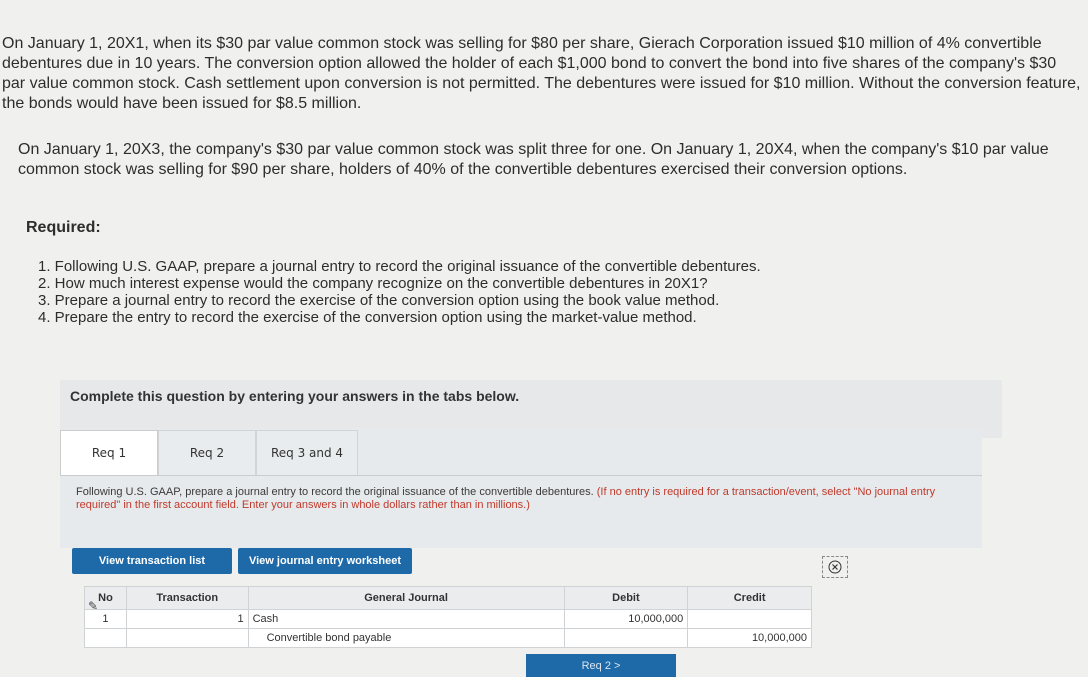  What do you see at coordinates (406, 619) in the screenshot?
I see `row-account: Cash` at bounding box center [406, 619].